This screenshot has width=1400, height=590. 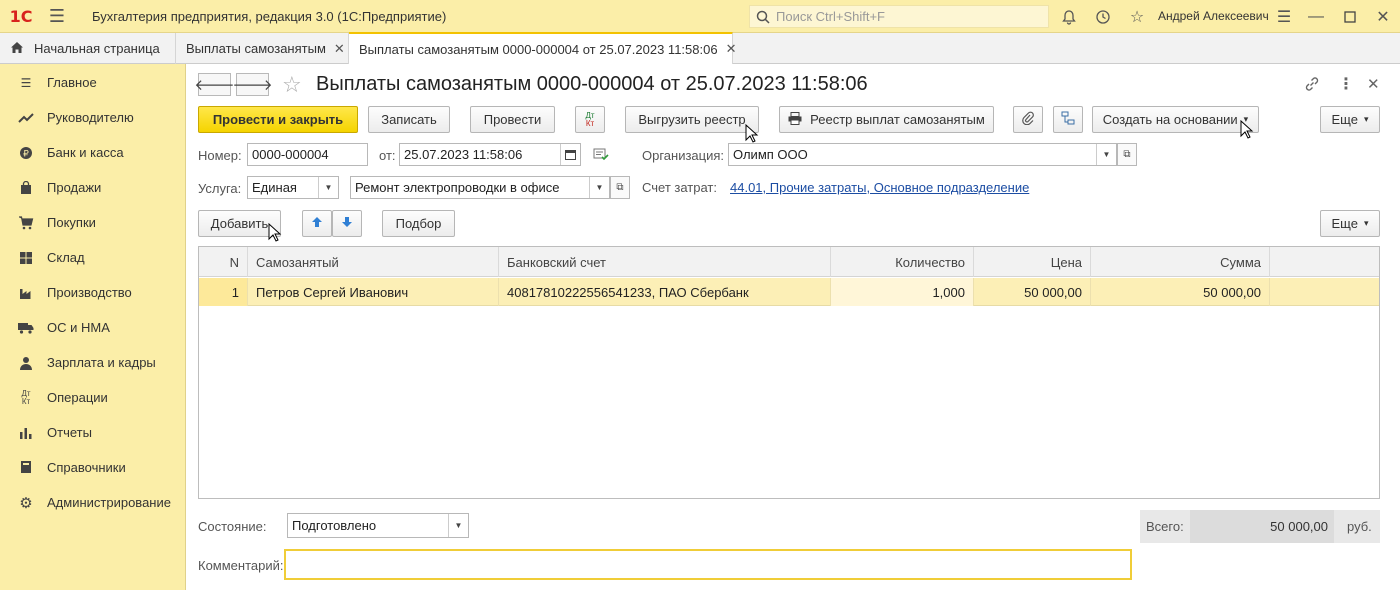 What do you see at coordinates (93, 502) in the screenshot?
I see `sidebar-item-admin: ⚙ Администрирование` at bounding box center [93, 502].